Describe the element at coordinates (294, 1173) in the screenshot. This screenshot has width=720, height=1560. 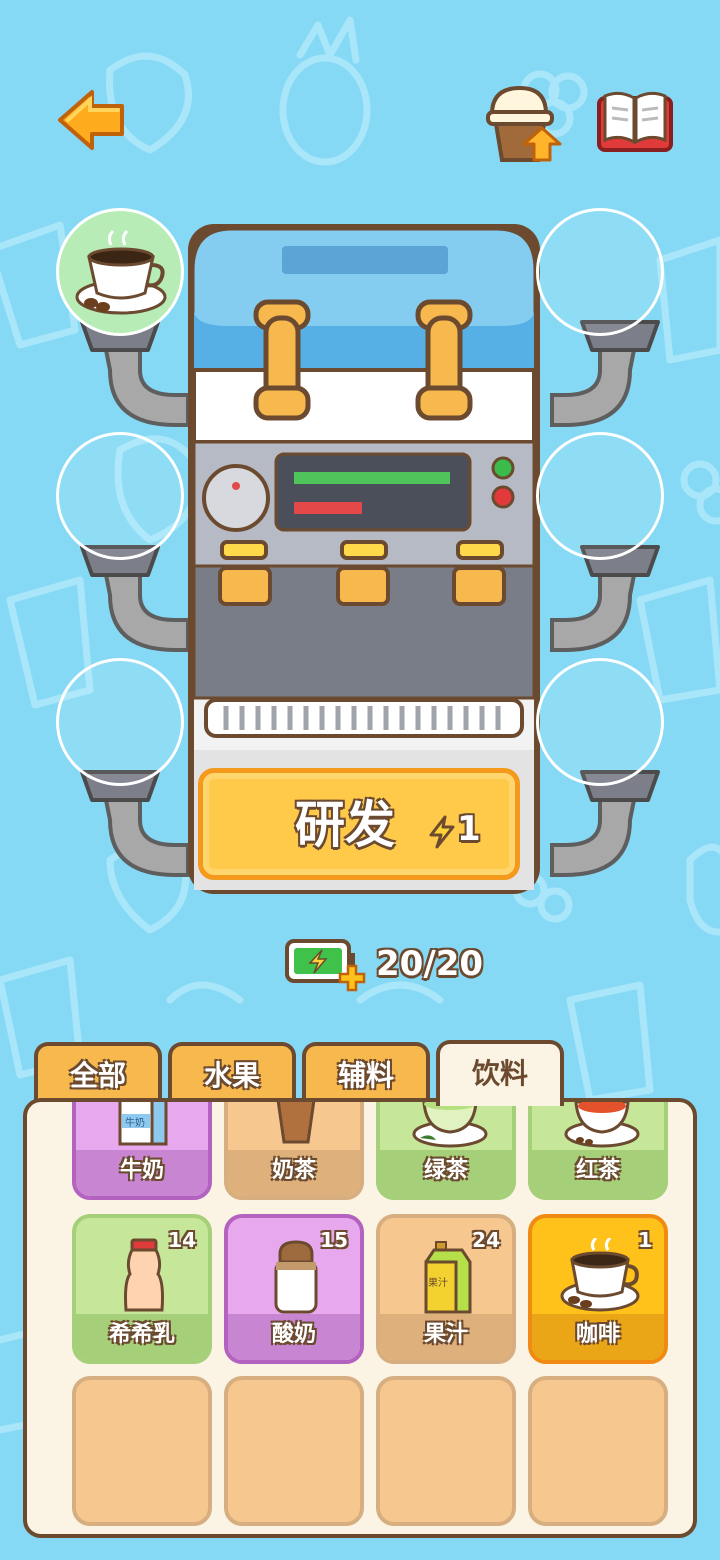
I see `item-label: 奶茶` at that location.